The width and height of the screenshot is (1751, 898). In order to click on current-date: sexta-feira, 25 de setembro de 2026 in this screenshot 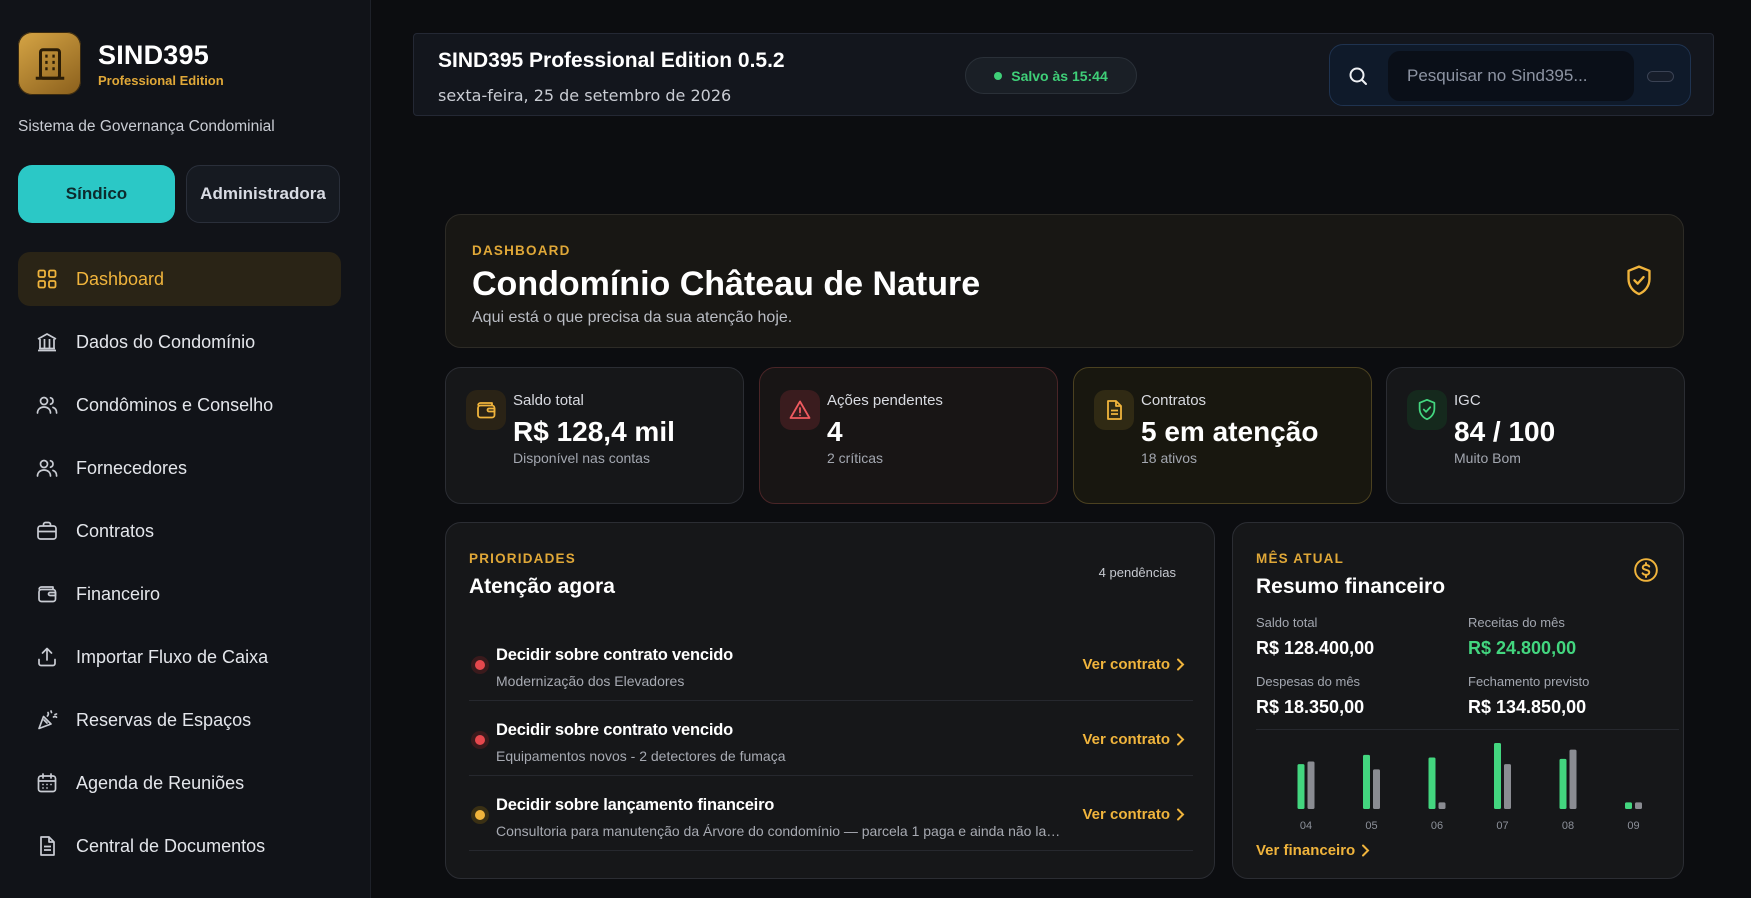, I will do `click(585, 95)`.